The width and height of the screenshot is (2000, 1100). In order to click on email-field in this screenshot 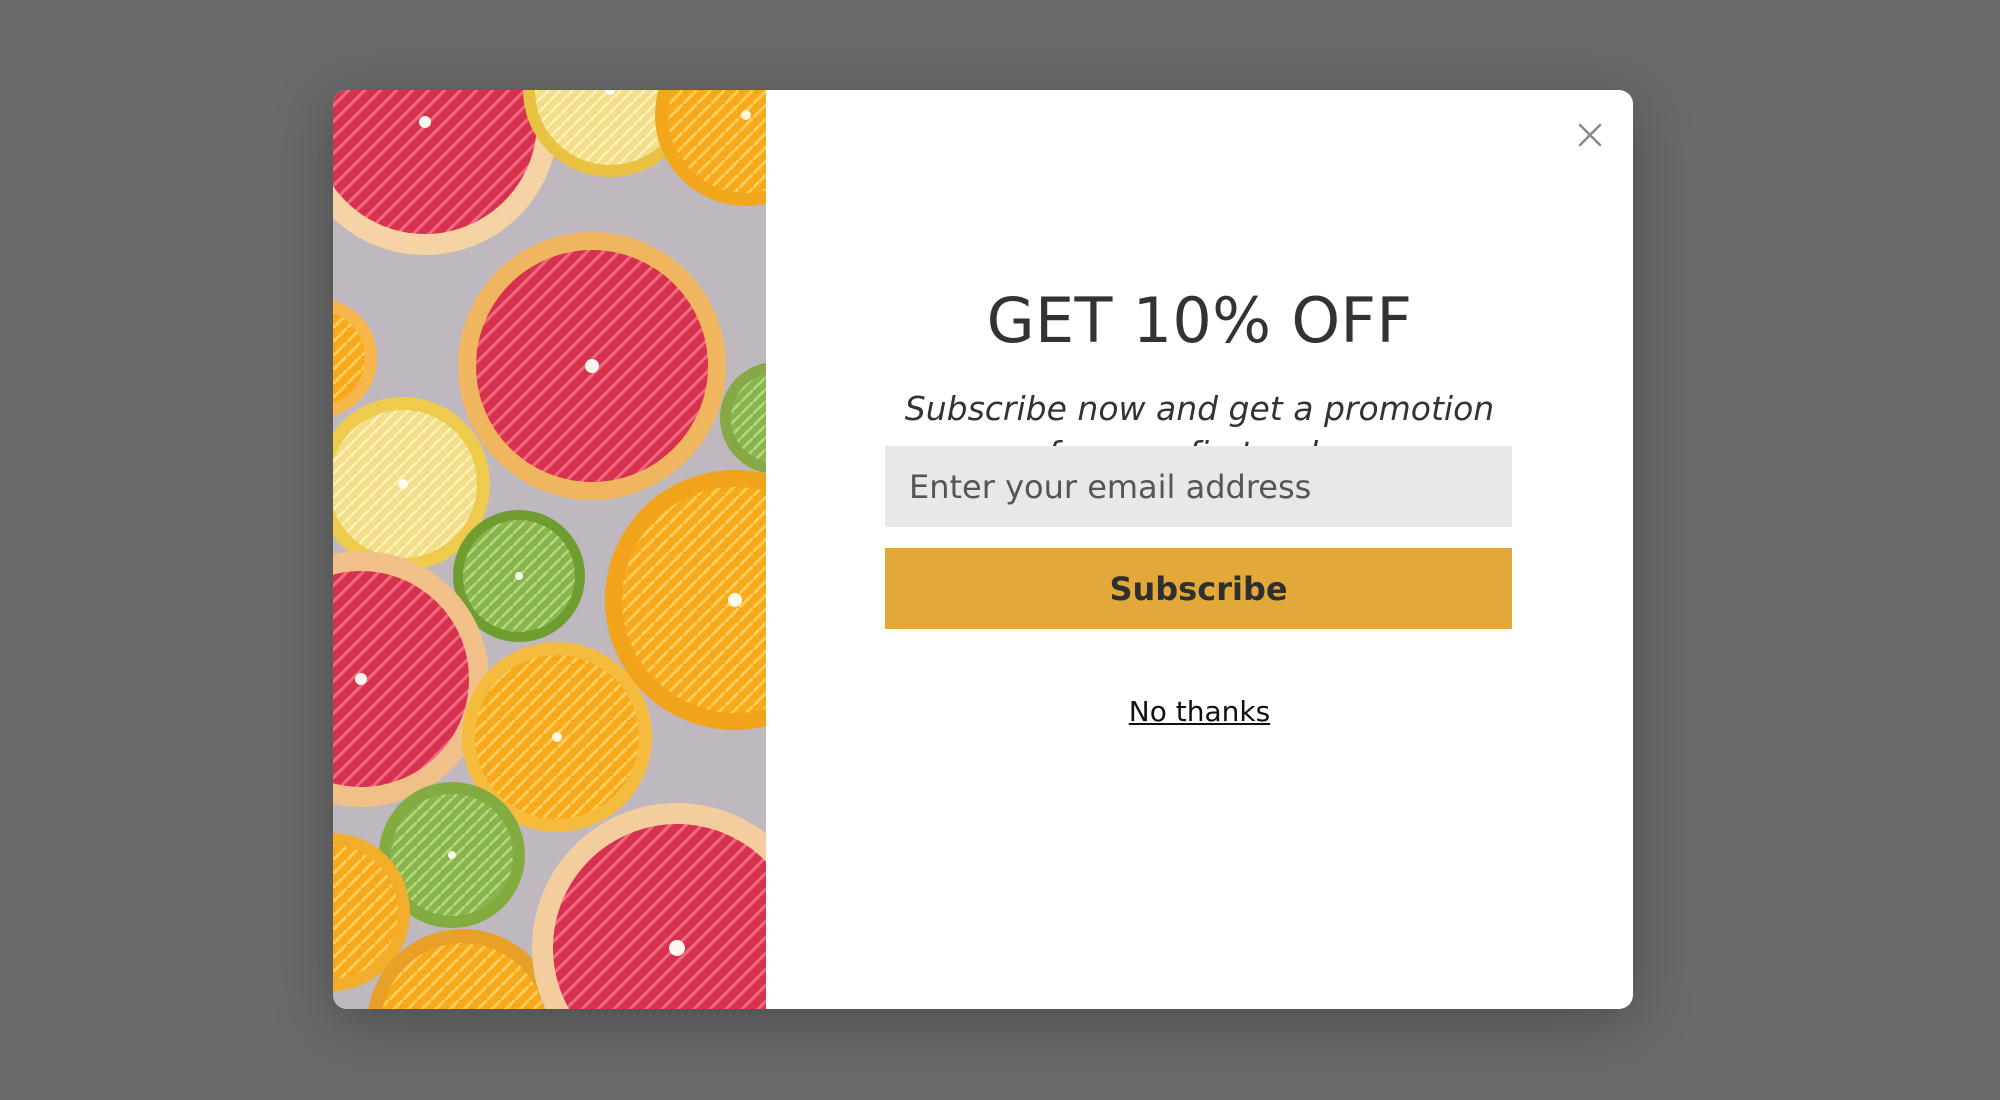, I will do `click(1198, 486)`.